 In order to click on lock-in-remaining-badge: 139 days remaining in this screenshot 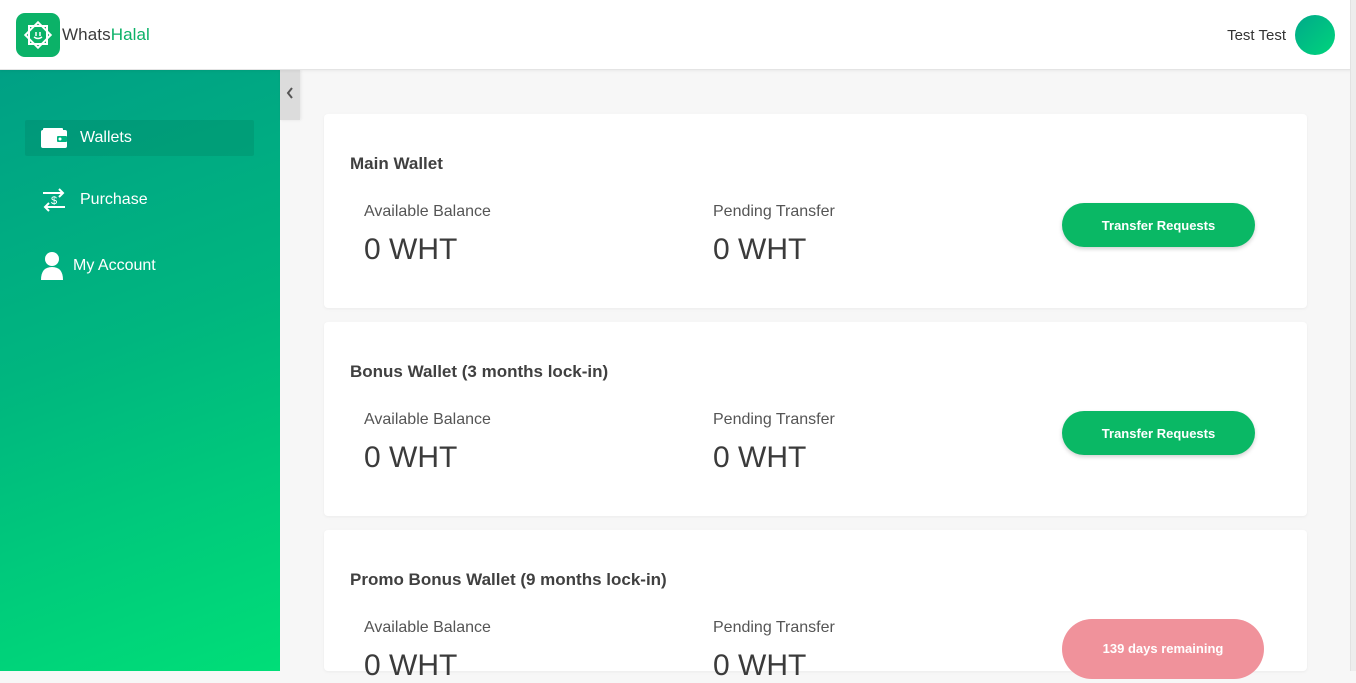, I will do `click(1163, 649)`.